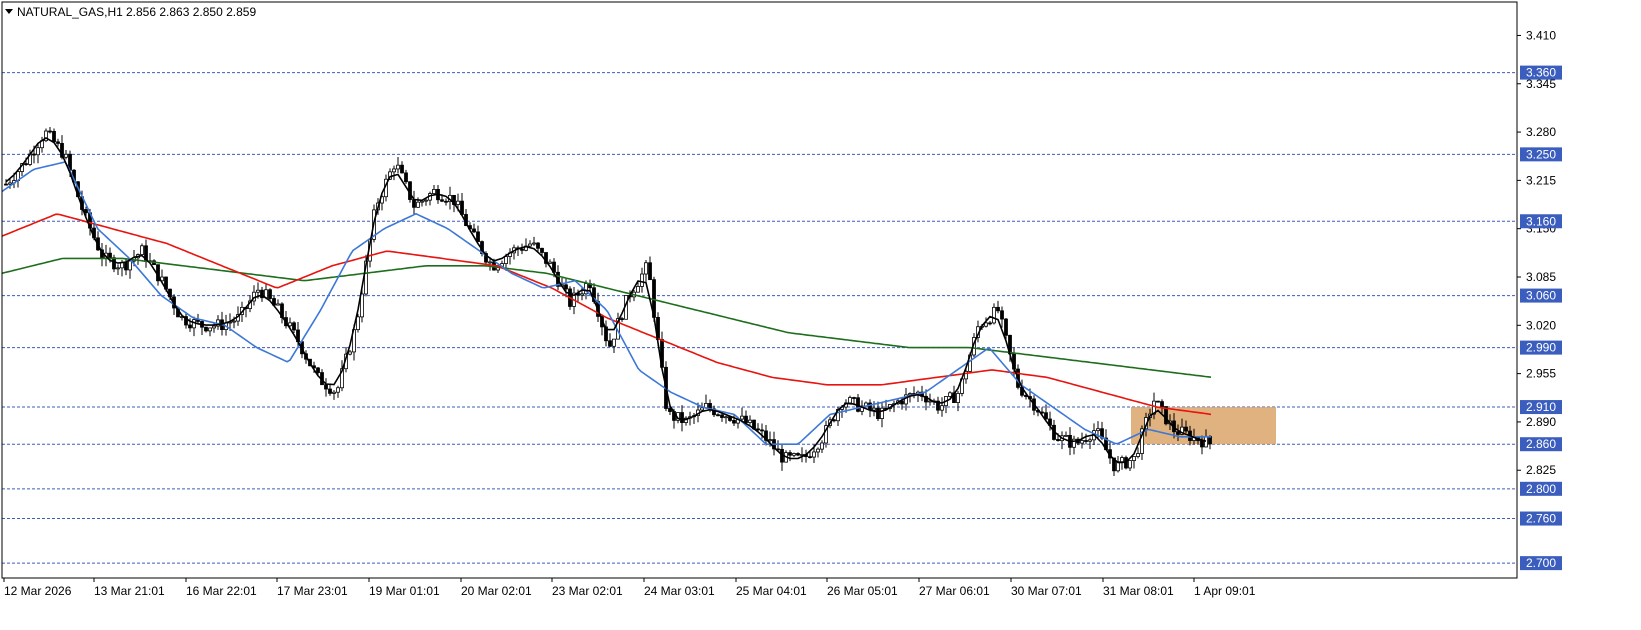 The height and width of the screenshot is (630, 1641). I want to click on x-tick-label-4: 19 Mar 01:01, so click(404, 591).